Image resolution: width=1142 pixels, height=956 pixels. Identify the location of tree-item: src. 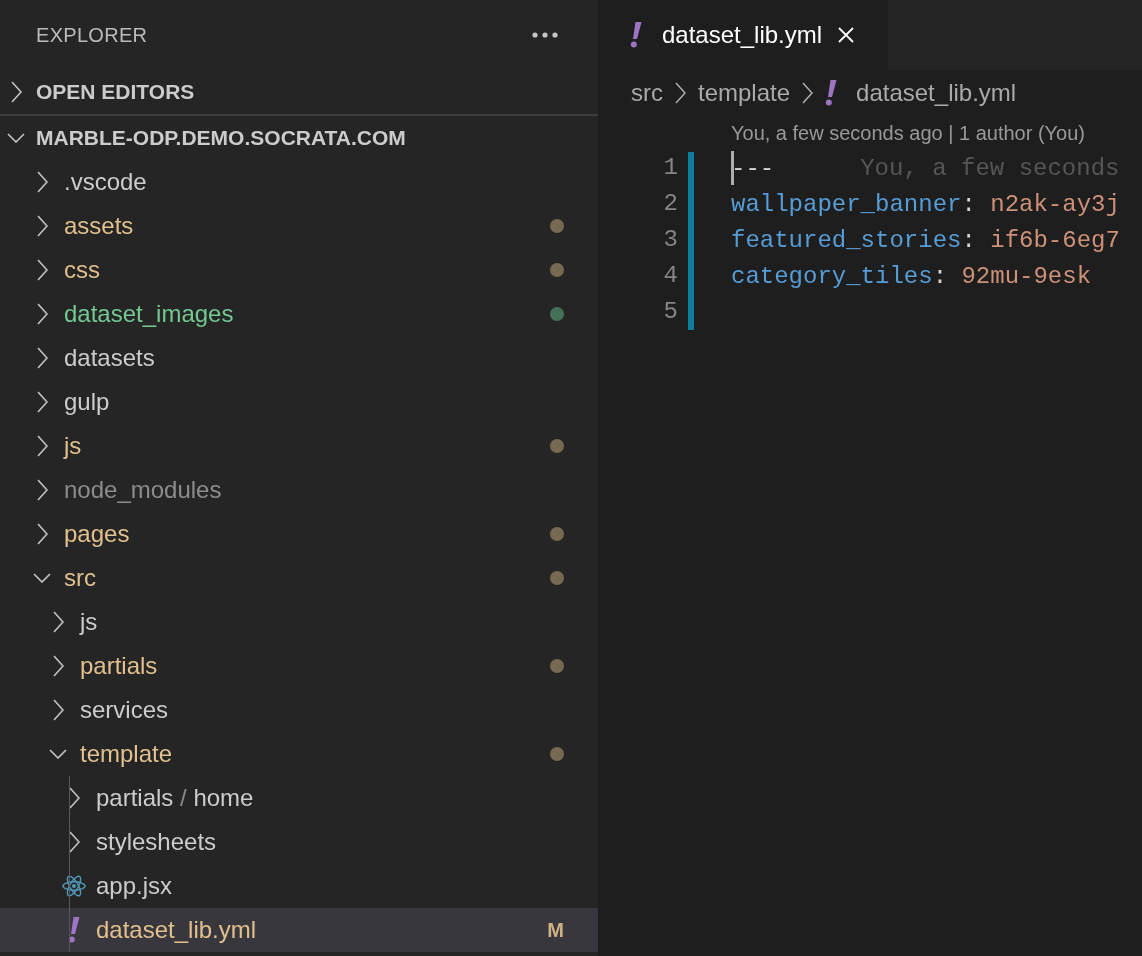
(299, 578).